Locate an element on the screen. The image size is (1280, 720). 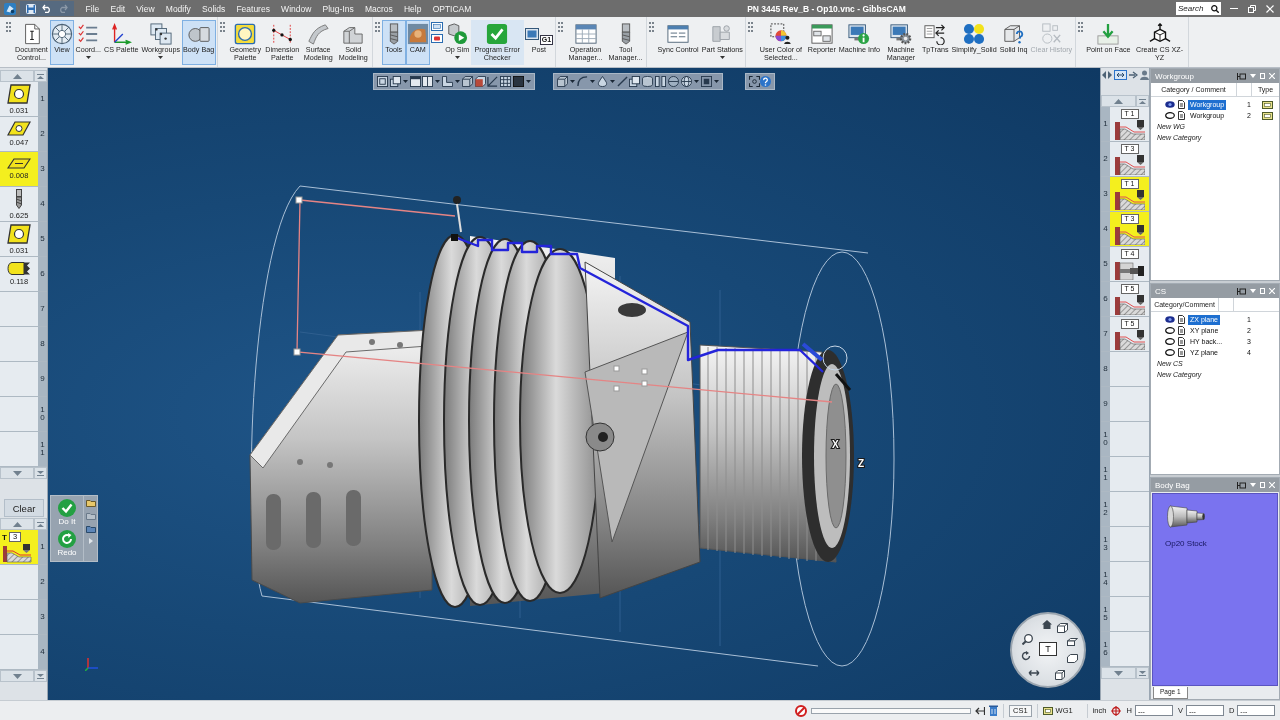
line-icon is located at coordinates (622, 81).